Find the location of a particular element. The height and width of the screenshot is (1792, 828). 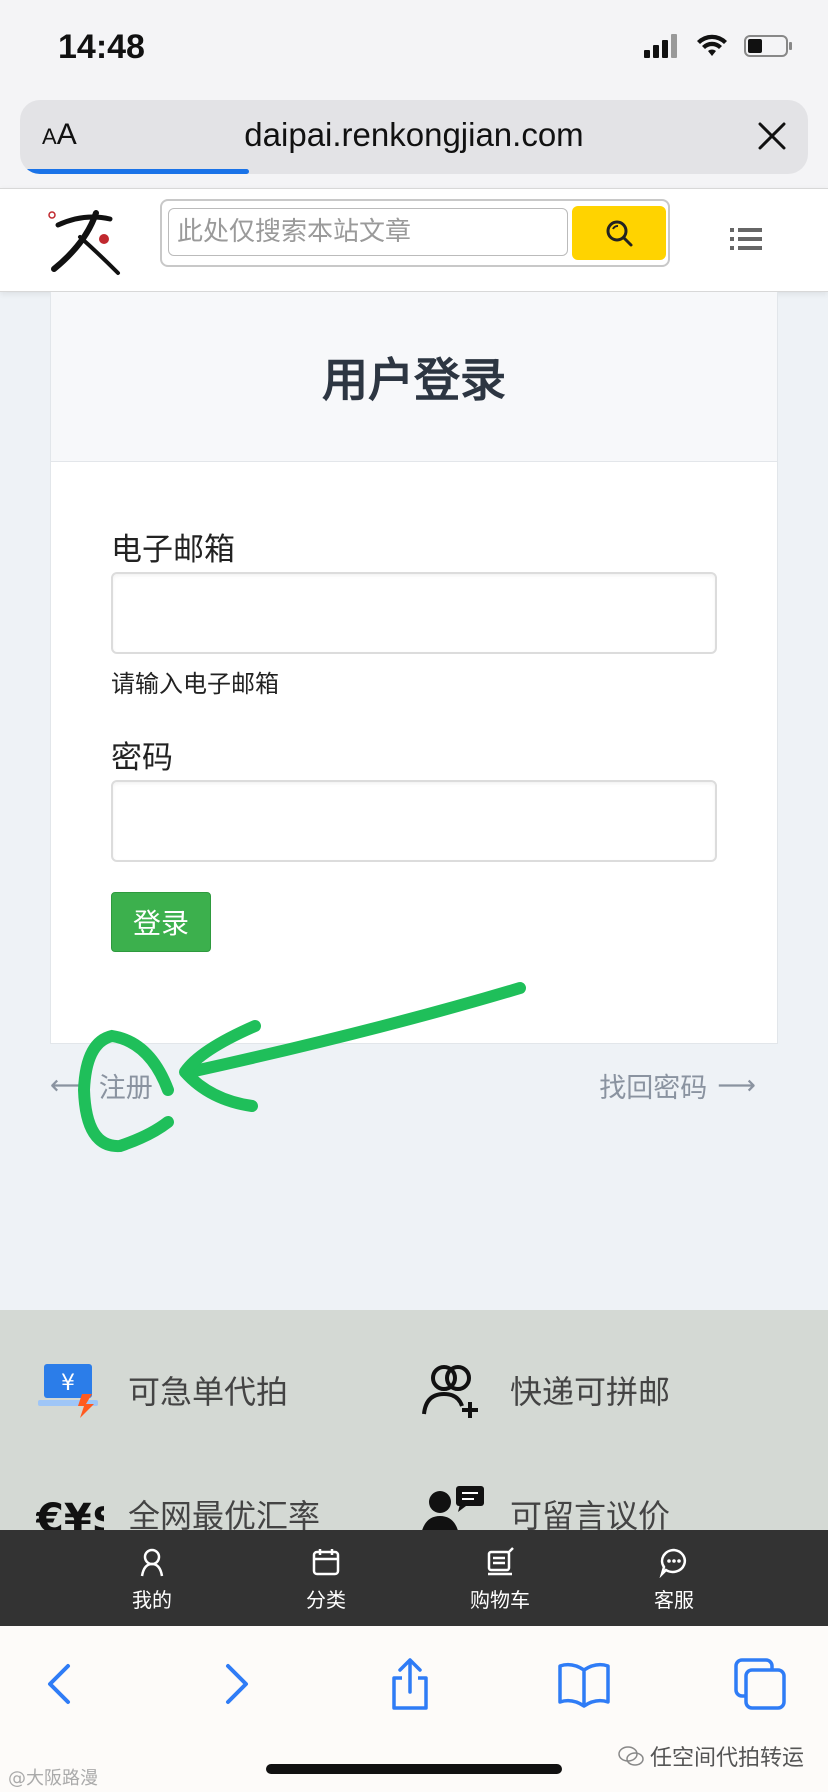

status-icons is located at coordinates (719, 46).